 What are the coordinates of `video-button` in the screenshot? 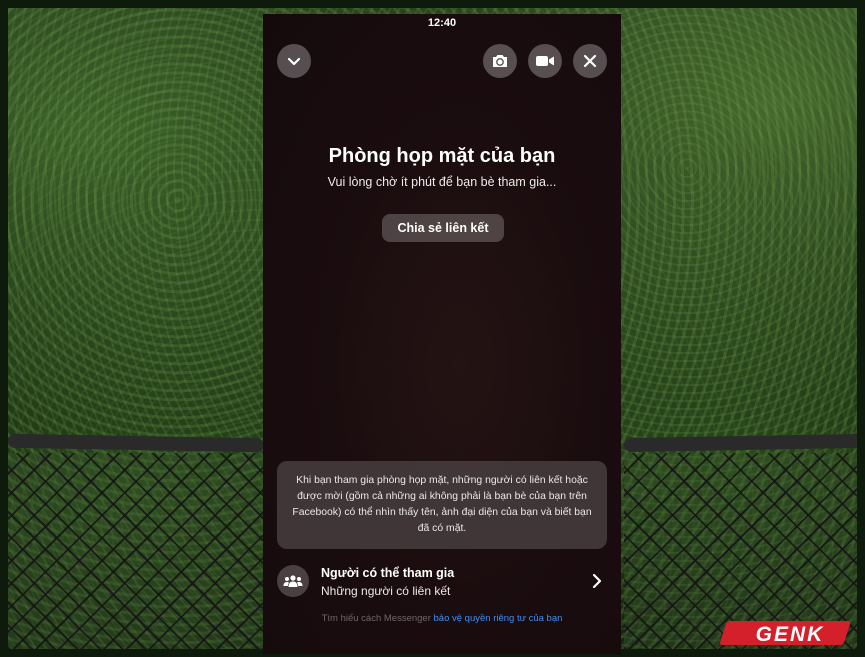 It's located at (545, 61).